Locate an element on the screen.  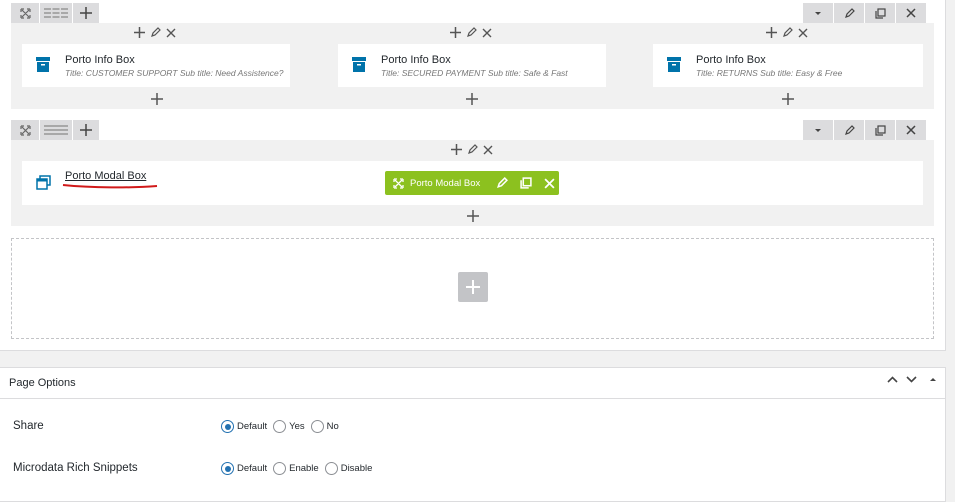
radio-microdata-default: Default is located at coordinates (244, 468).